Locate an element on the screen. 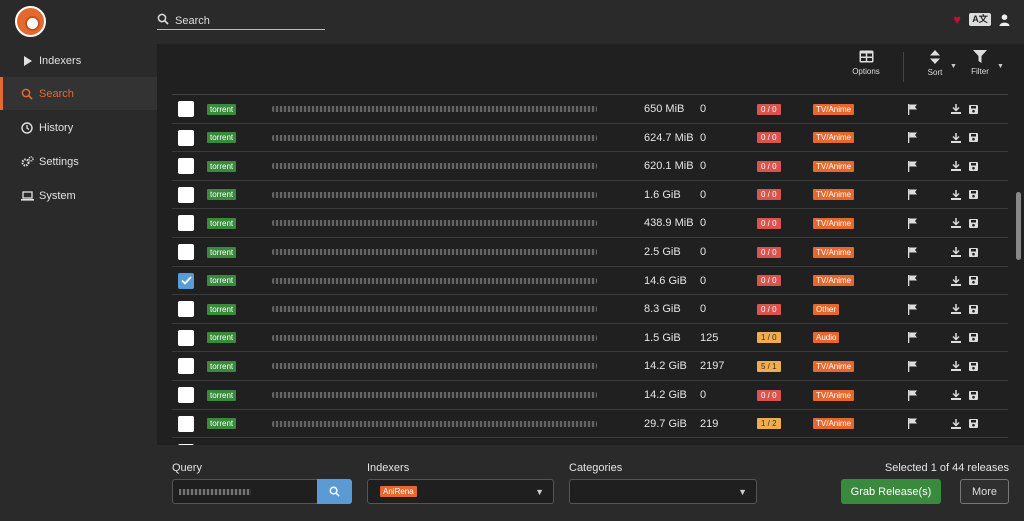 The width and height of the screenshot is (1024, 521). release-title-redacted is located at coordinates (434, 337).